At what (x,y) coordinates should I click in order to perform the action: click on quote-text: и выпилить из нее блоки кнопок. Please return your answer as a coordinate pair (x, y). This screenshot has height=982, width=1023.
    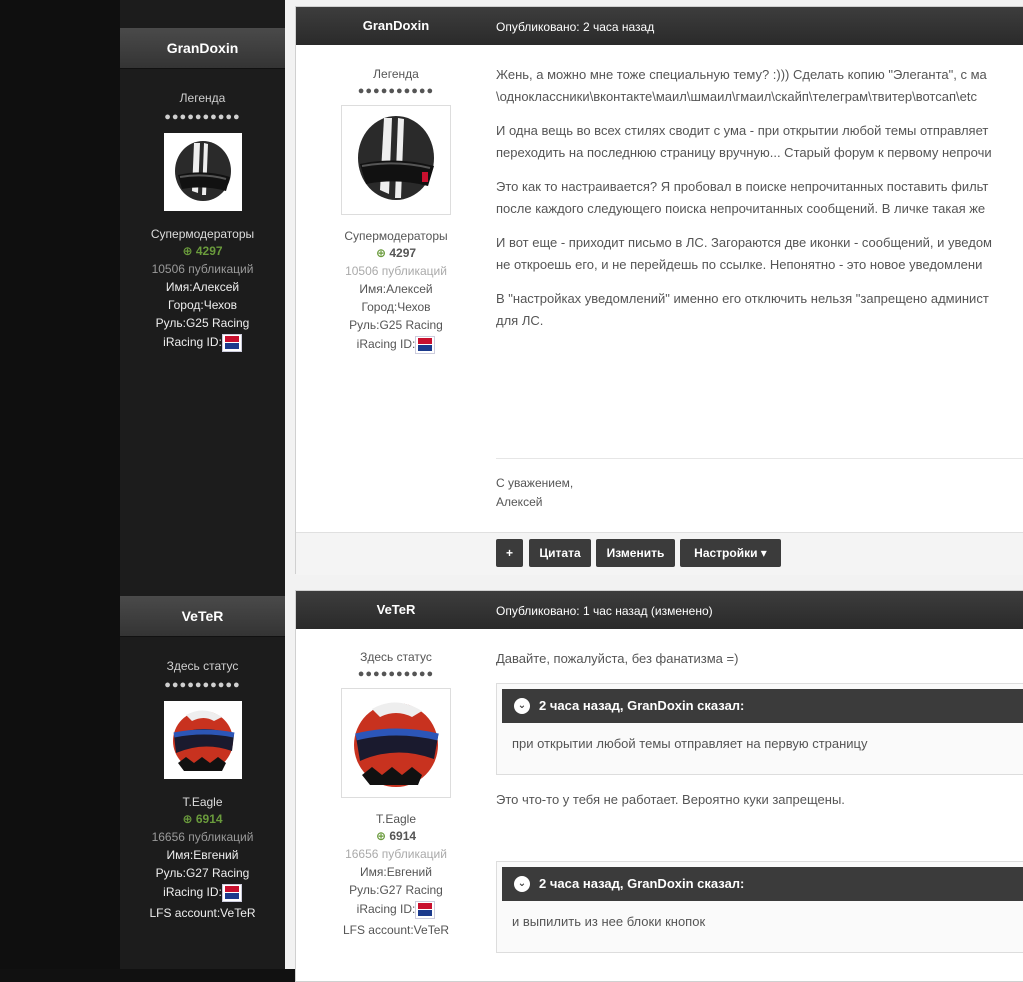
    Looking at the image, I should click on (609, 921).